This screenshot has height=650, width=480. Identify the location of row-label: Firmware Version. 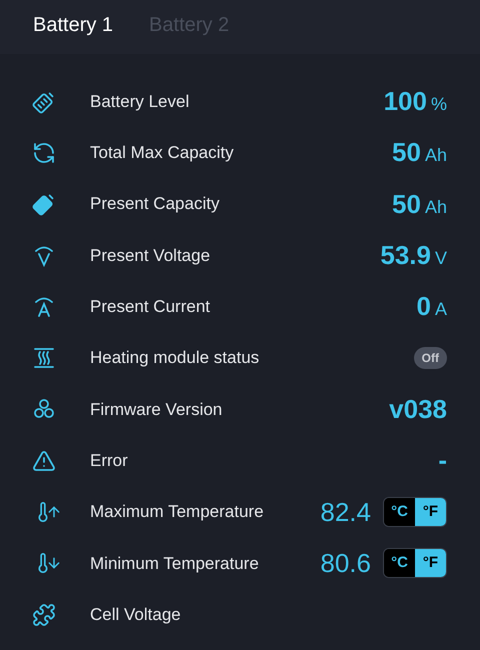
(157, 409).